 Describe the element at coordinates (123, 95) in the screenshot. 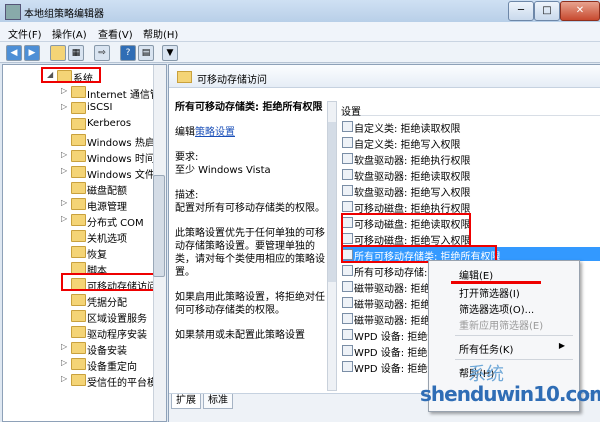

I see `tree-item-label: Internet 通信管` at that location.